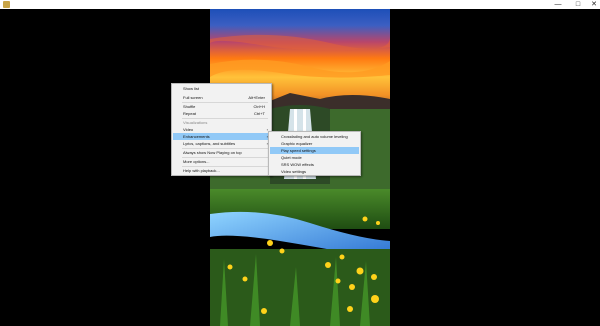 The height and width of the screenshot is (326, 600). I want to click on submenu-item-crossfading: Crossfading and auto volume leveling, so click(314, 136).